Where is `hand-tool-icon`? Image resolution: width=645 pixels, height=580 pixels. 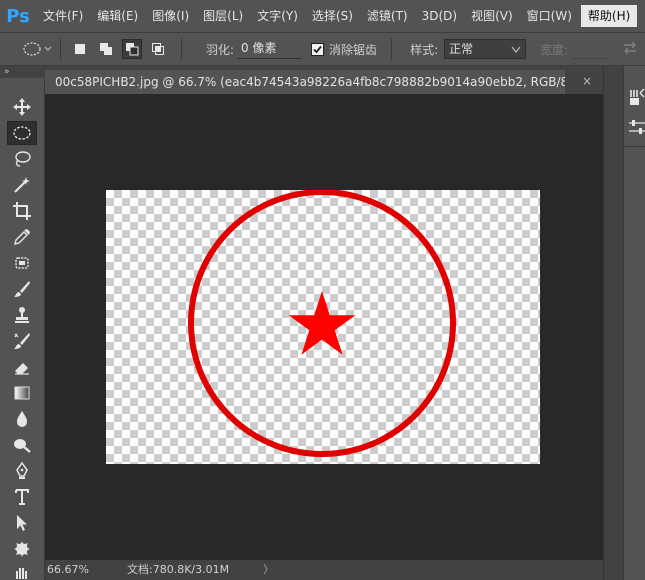
hand-tool-icon is located at coordinates (21, 573).